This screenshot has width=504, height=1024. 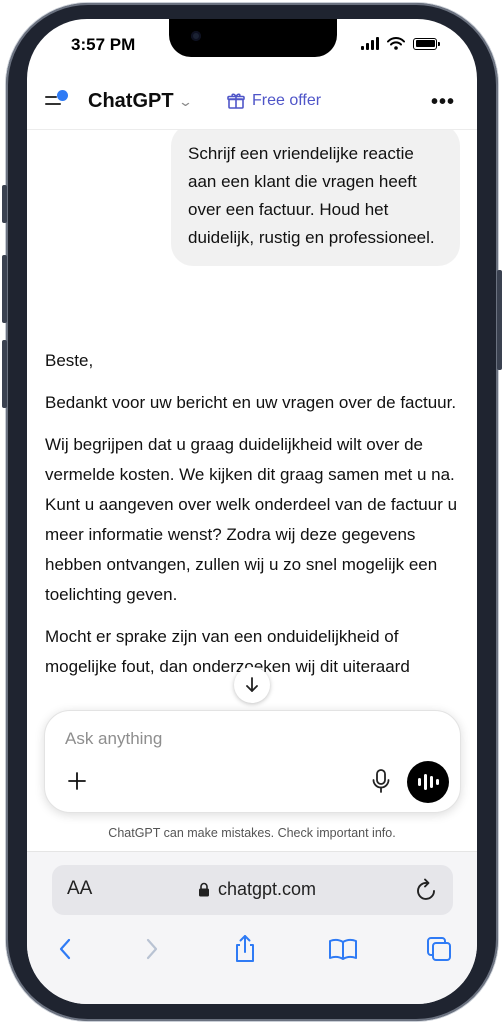 I want to click on arrow-down-icon, so click(x=252, y=684).